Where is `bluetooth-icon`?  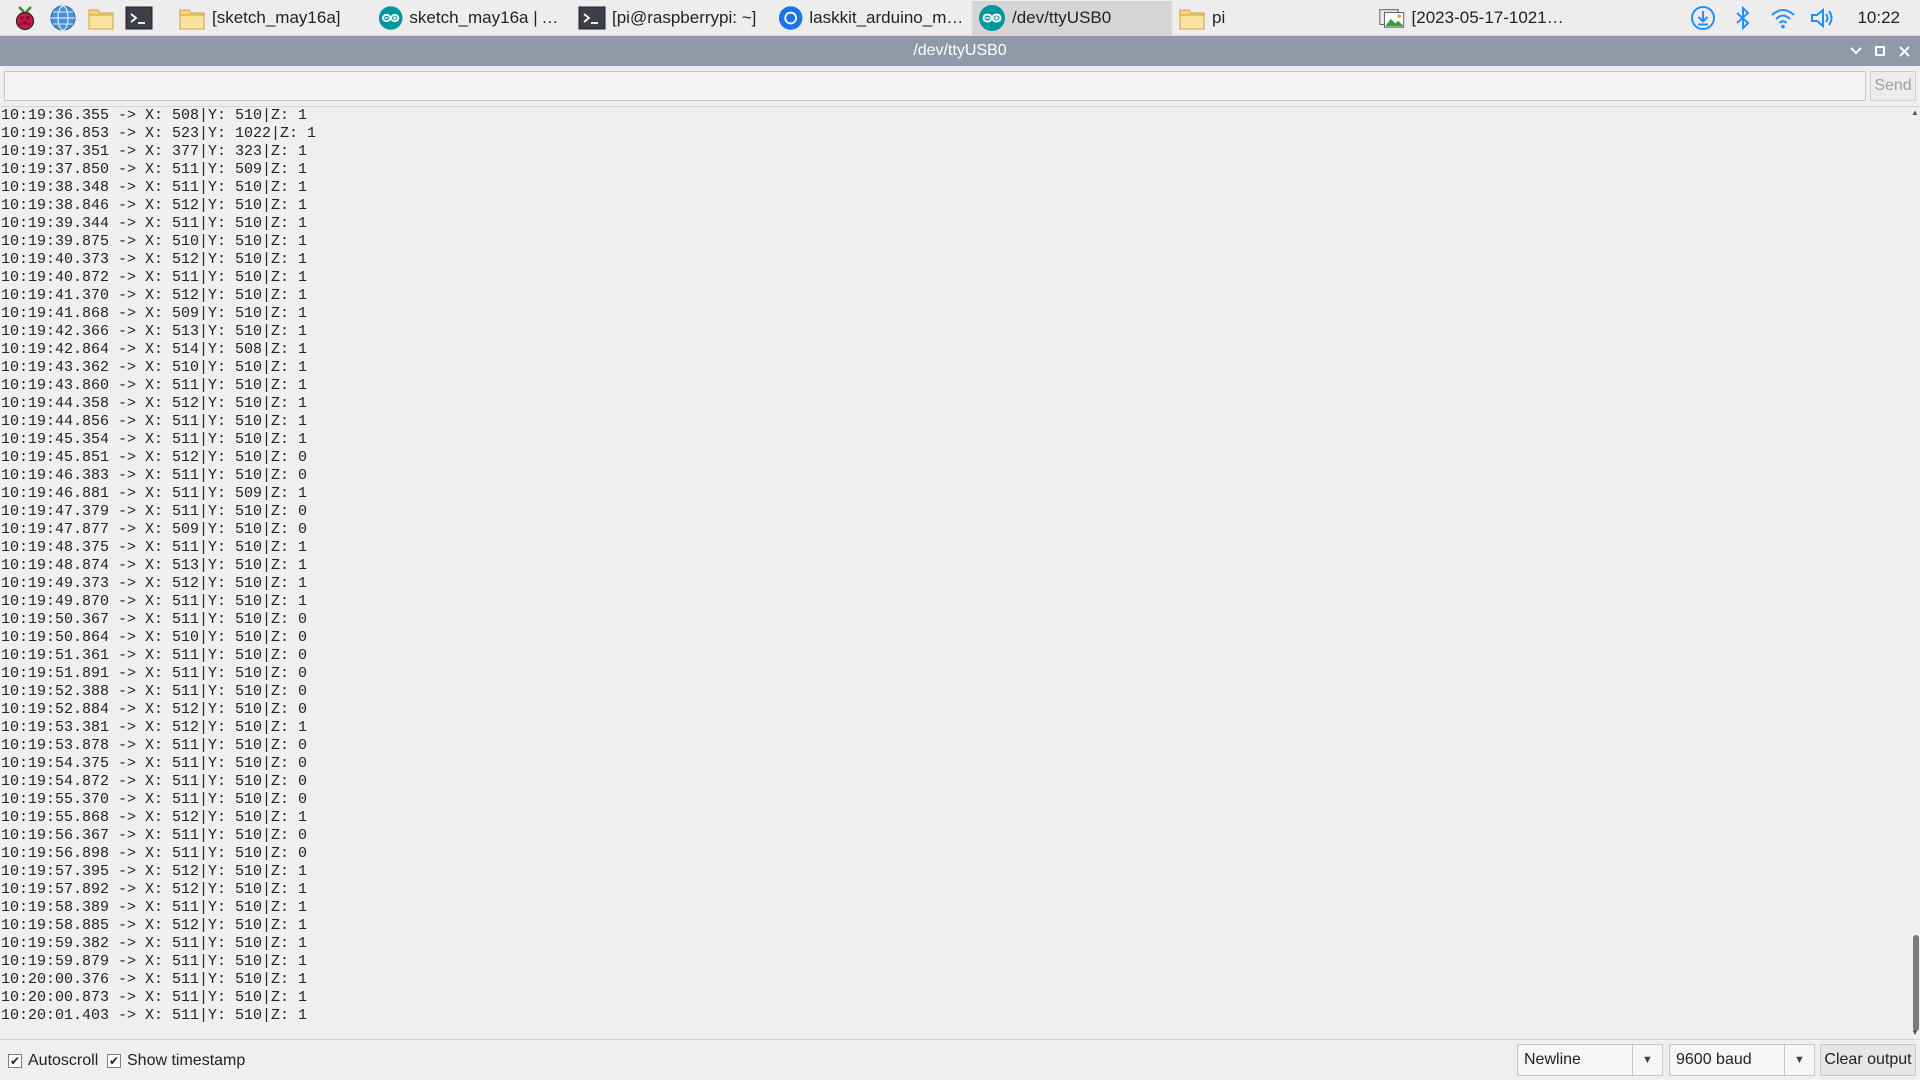 bluetooth-icon is located at coordinates (1743, 18).